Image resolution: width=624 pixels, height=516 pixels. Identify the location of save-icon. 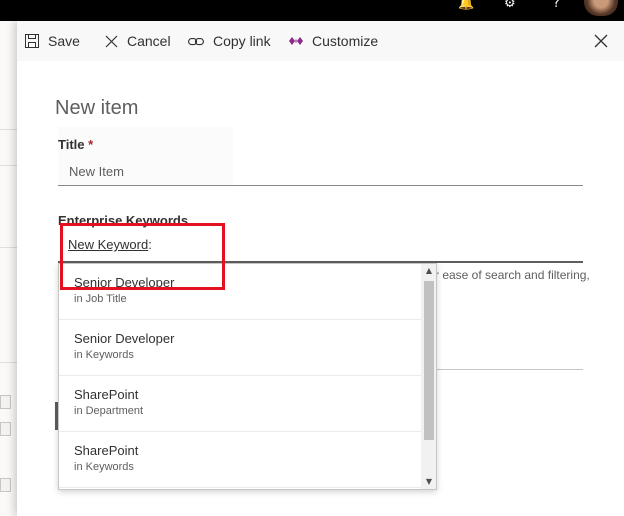
(32, 41).